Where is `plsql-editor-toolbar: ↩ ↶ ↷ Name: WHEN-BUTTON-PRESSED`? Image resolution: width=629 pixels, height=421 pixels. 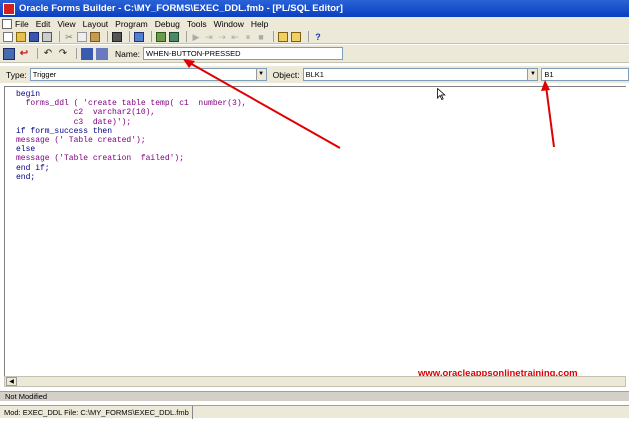
plsql-editor-toolbar: ↩ ↶ ↷ Name: WHEN-BUTTON-PRESSED is located at coordinates (314, 54).